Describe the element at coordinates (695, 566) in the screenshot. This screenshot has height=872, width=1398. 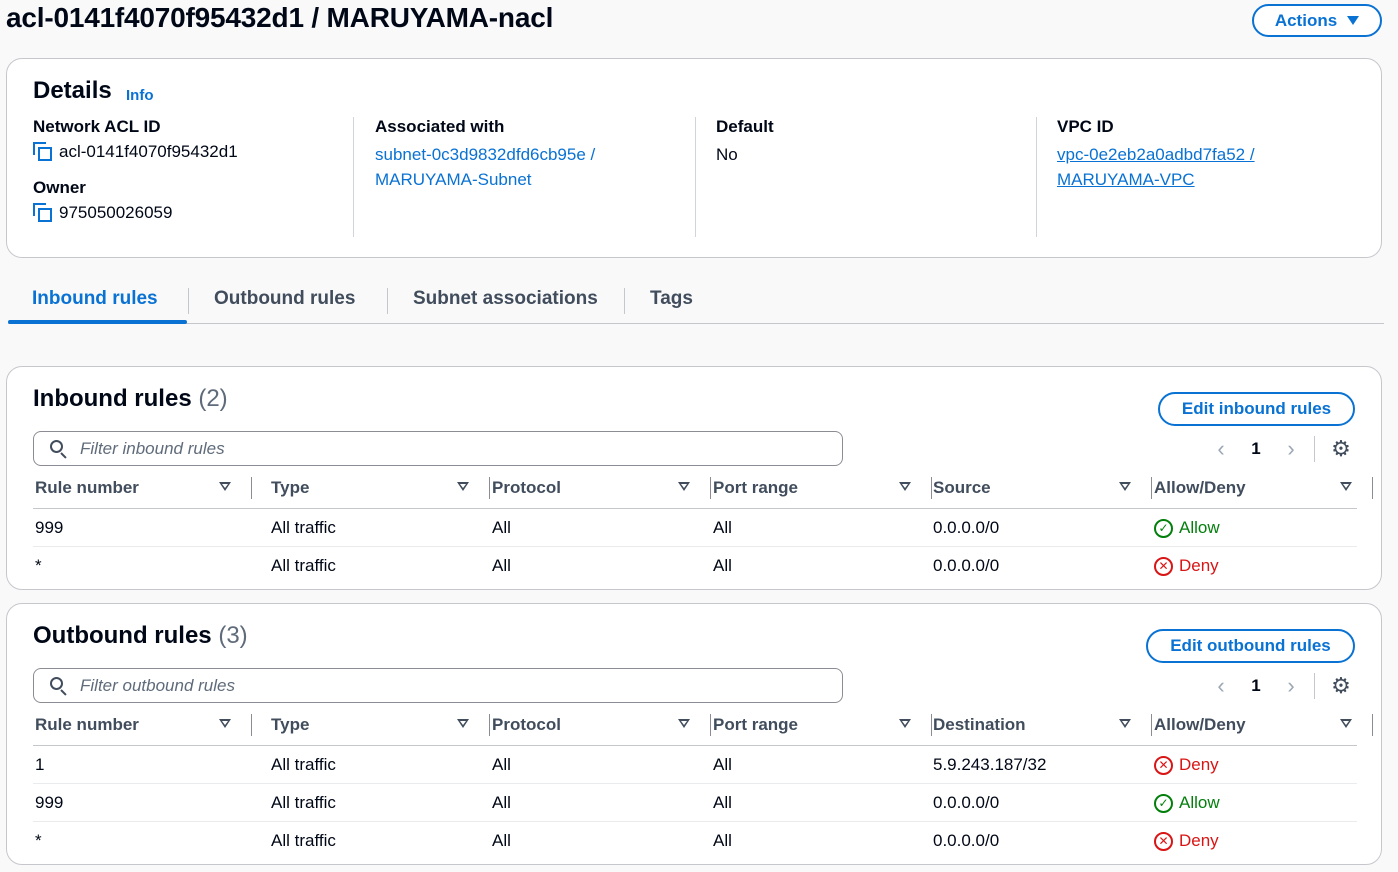
I see `table-row: * All traffic All All 0.0.0.0/0 ✕ Deny` at that location.